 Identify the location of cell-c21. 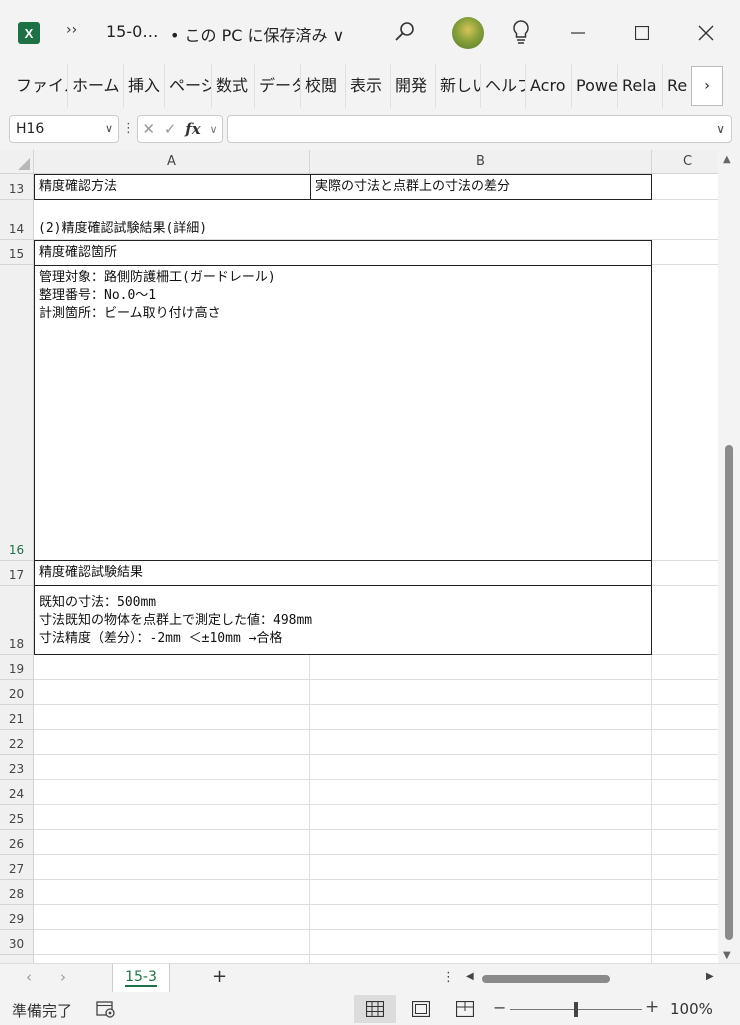
(685, 717).